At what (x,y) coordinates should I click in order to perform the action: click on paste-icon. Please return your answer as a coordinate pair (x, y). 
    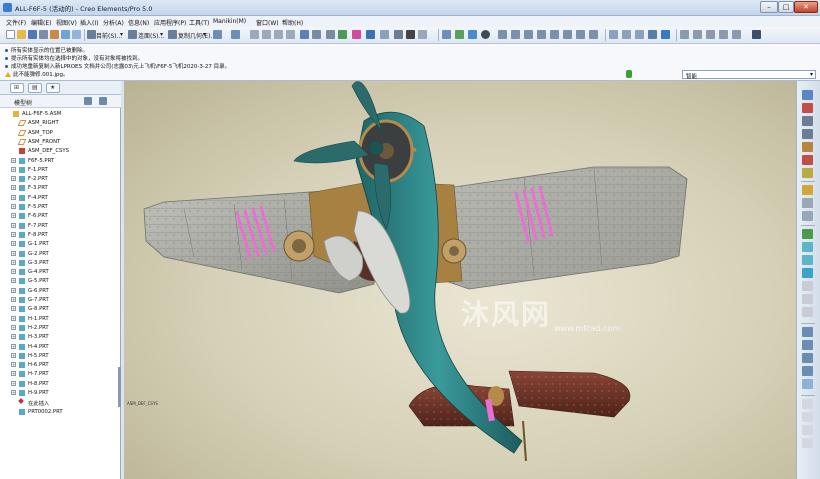
    Looking at the image, I should click on (278, 34).